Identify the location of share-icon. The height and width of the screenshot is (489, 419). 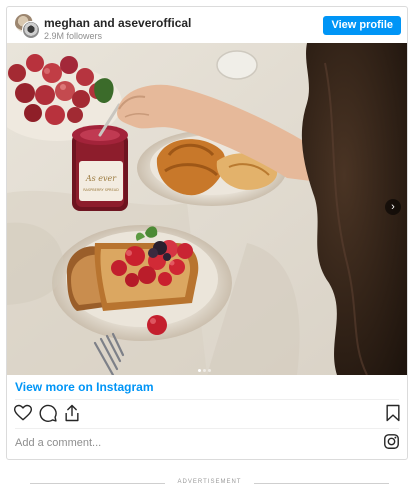
(72, 413).